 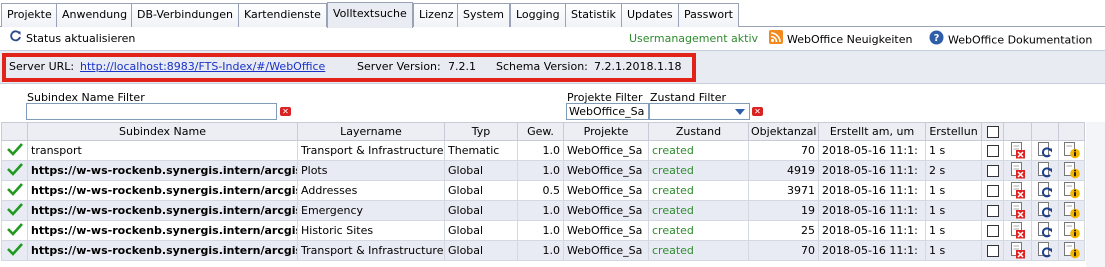 What do you see at coordinates (606, 131) in the screenshot?
I see `header-projekte: Projekte` at bounding box center [606, 131].